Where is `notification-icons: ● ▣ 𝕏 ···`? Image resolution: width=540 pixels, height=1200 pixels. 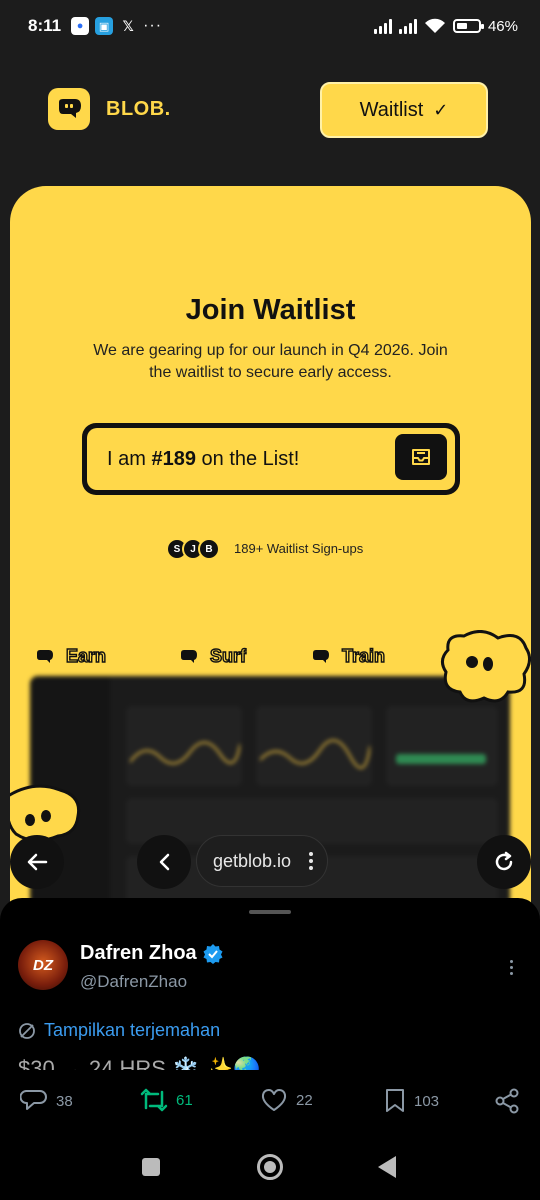
notification-icons: ● ▣ 𝕏 ··· is located at coordinates (116, 26).